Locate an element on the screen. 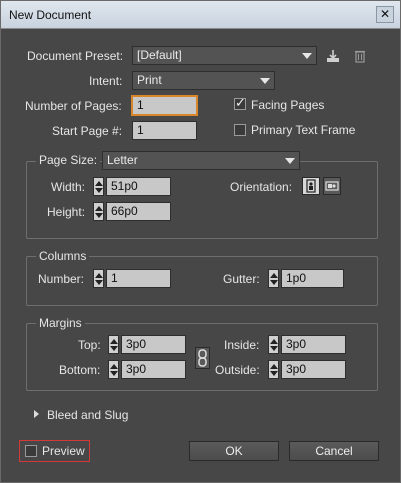 This screenshot has width=401, height=483. chain-link-icon is located at coordinates (202, 358).